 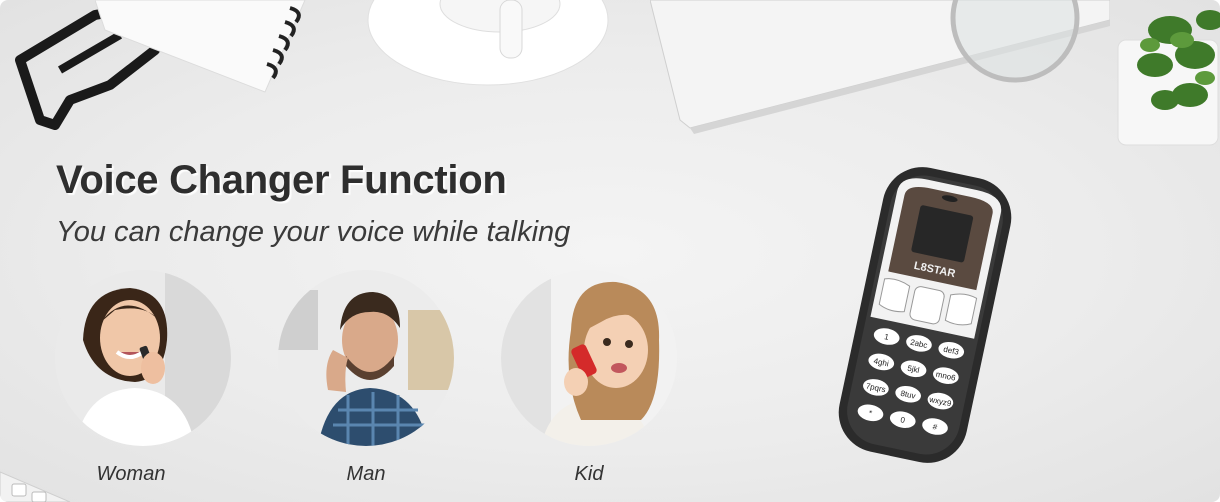 I want to click on woman-label: Woman, so click(x=131, y=474).